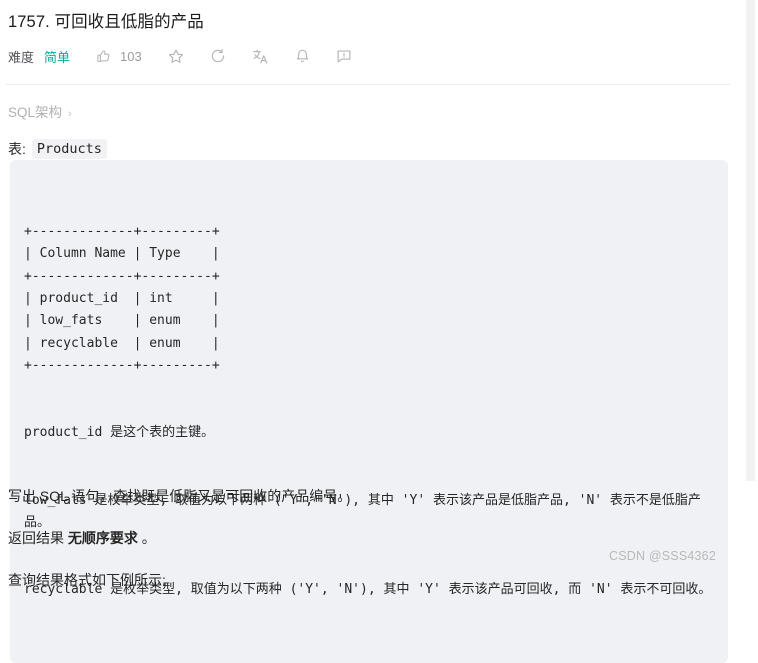 The width and height of the screenshot is (758, 663). What do you see at coordinates (70, 114) in the screenshot?
I see `chevron-right-icon: ›` at bounding box center [70, 114].